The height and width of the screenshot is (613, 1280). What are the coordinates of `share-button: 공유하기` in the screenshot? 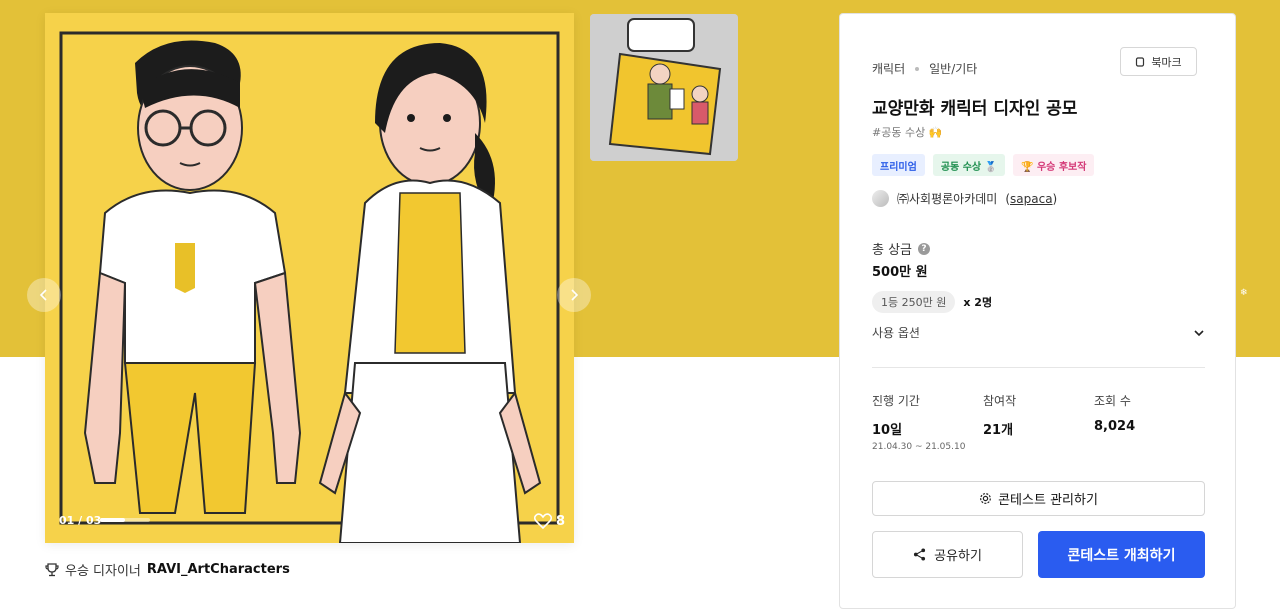 It's located at (947, 554).